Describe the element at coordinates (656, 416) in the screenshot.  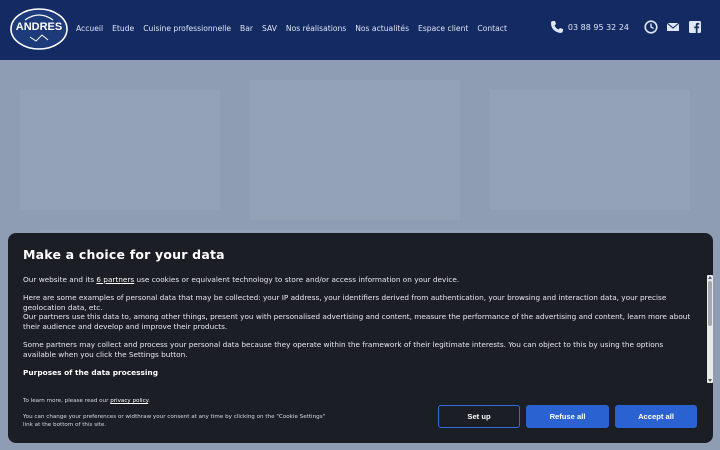
I see `accept-all-button: Accept all` at that location.